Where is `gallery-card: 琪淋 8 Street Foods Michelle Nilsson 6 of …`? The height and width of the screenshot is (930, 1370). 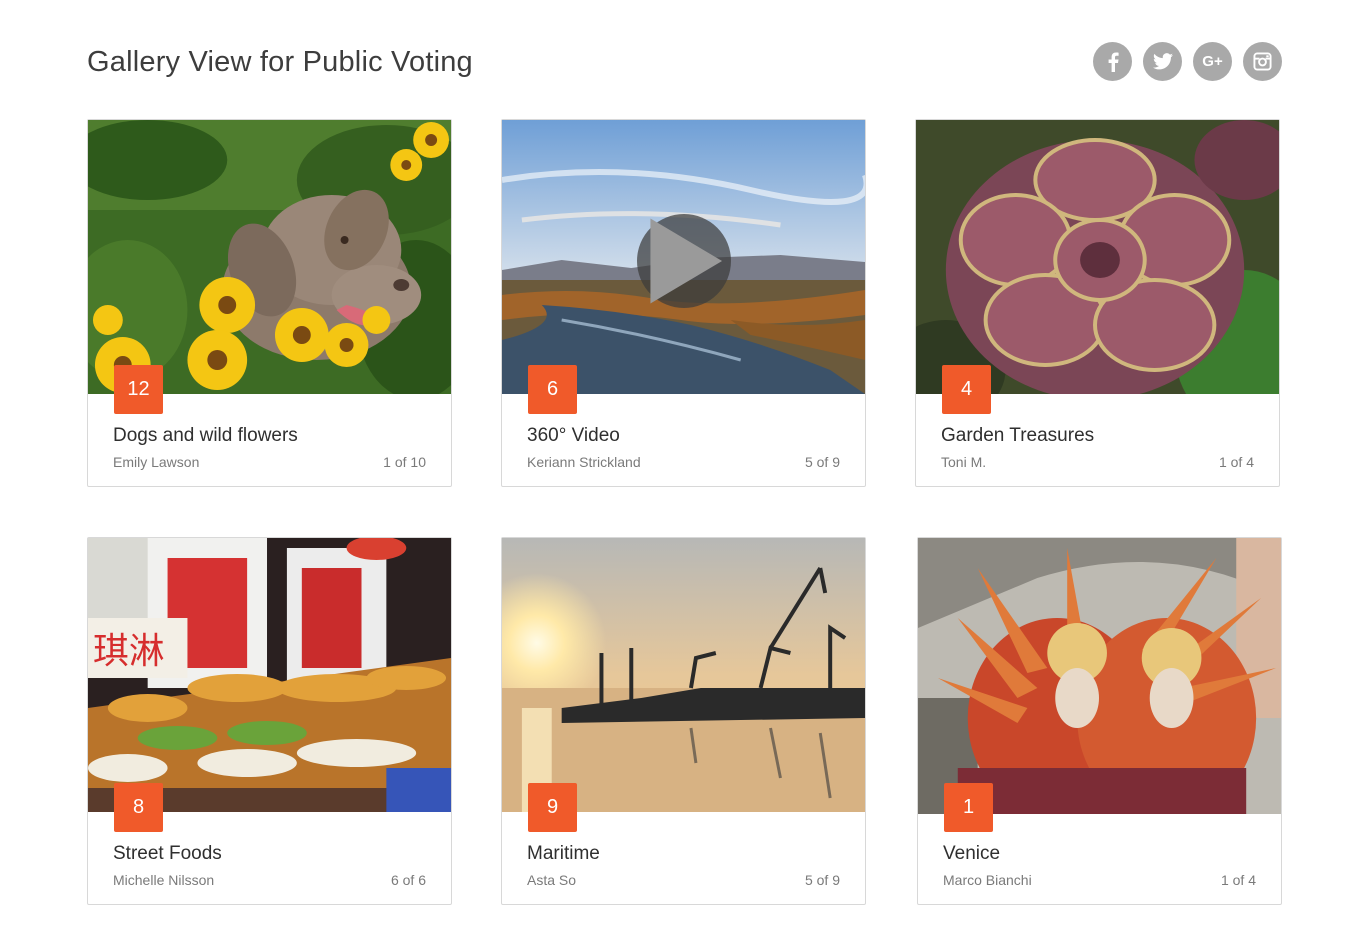 gallery-card: 琪淋 8 Street Foods Michelle Nilsson 6 of … is located at coordinates (269, 721).